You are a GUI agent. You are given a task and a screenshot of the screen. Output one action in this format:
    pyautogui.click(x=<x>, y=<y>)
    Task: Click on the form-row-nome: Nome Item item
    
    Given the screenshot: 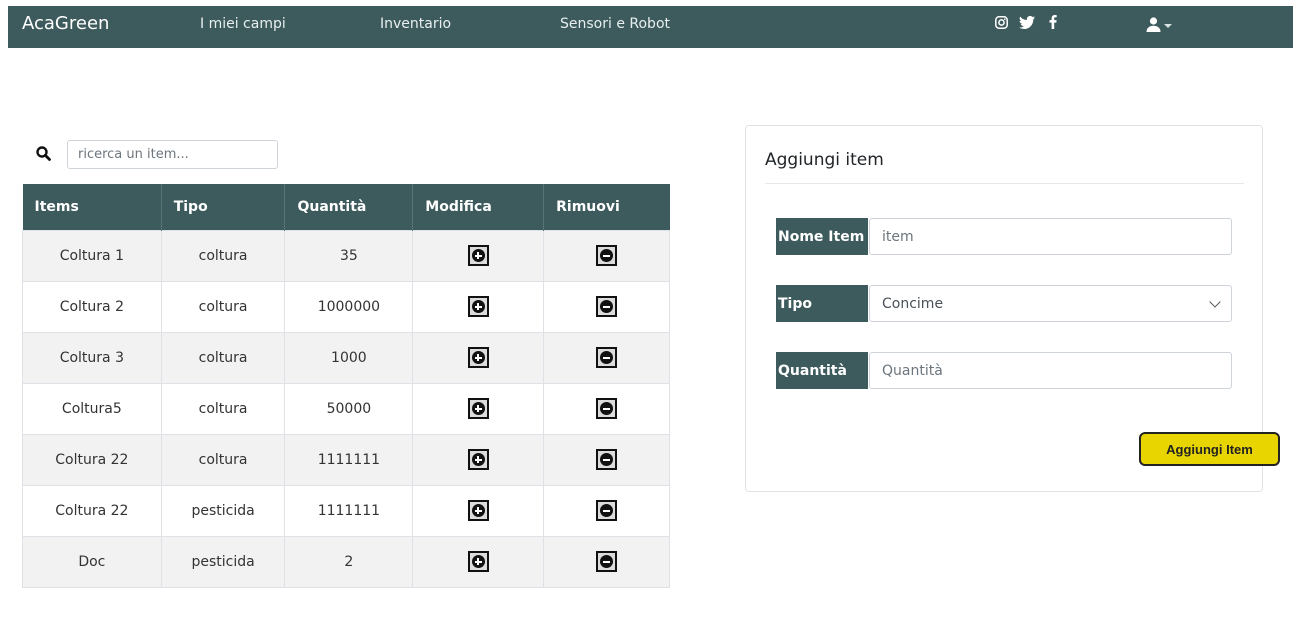 What is the action you would take?
    pyautogui.click(x=1004, y=236)
    